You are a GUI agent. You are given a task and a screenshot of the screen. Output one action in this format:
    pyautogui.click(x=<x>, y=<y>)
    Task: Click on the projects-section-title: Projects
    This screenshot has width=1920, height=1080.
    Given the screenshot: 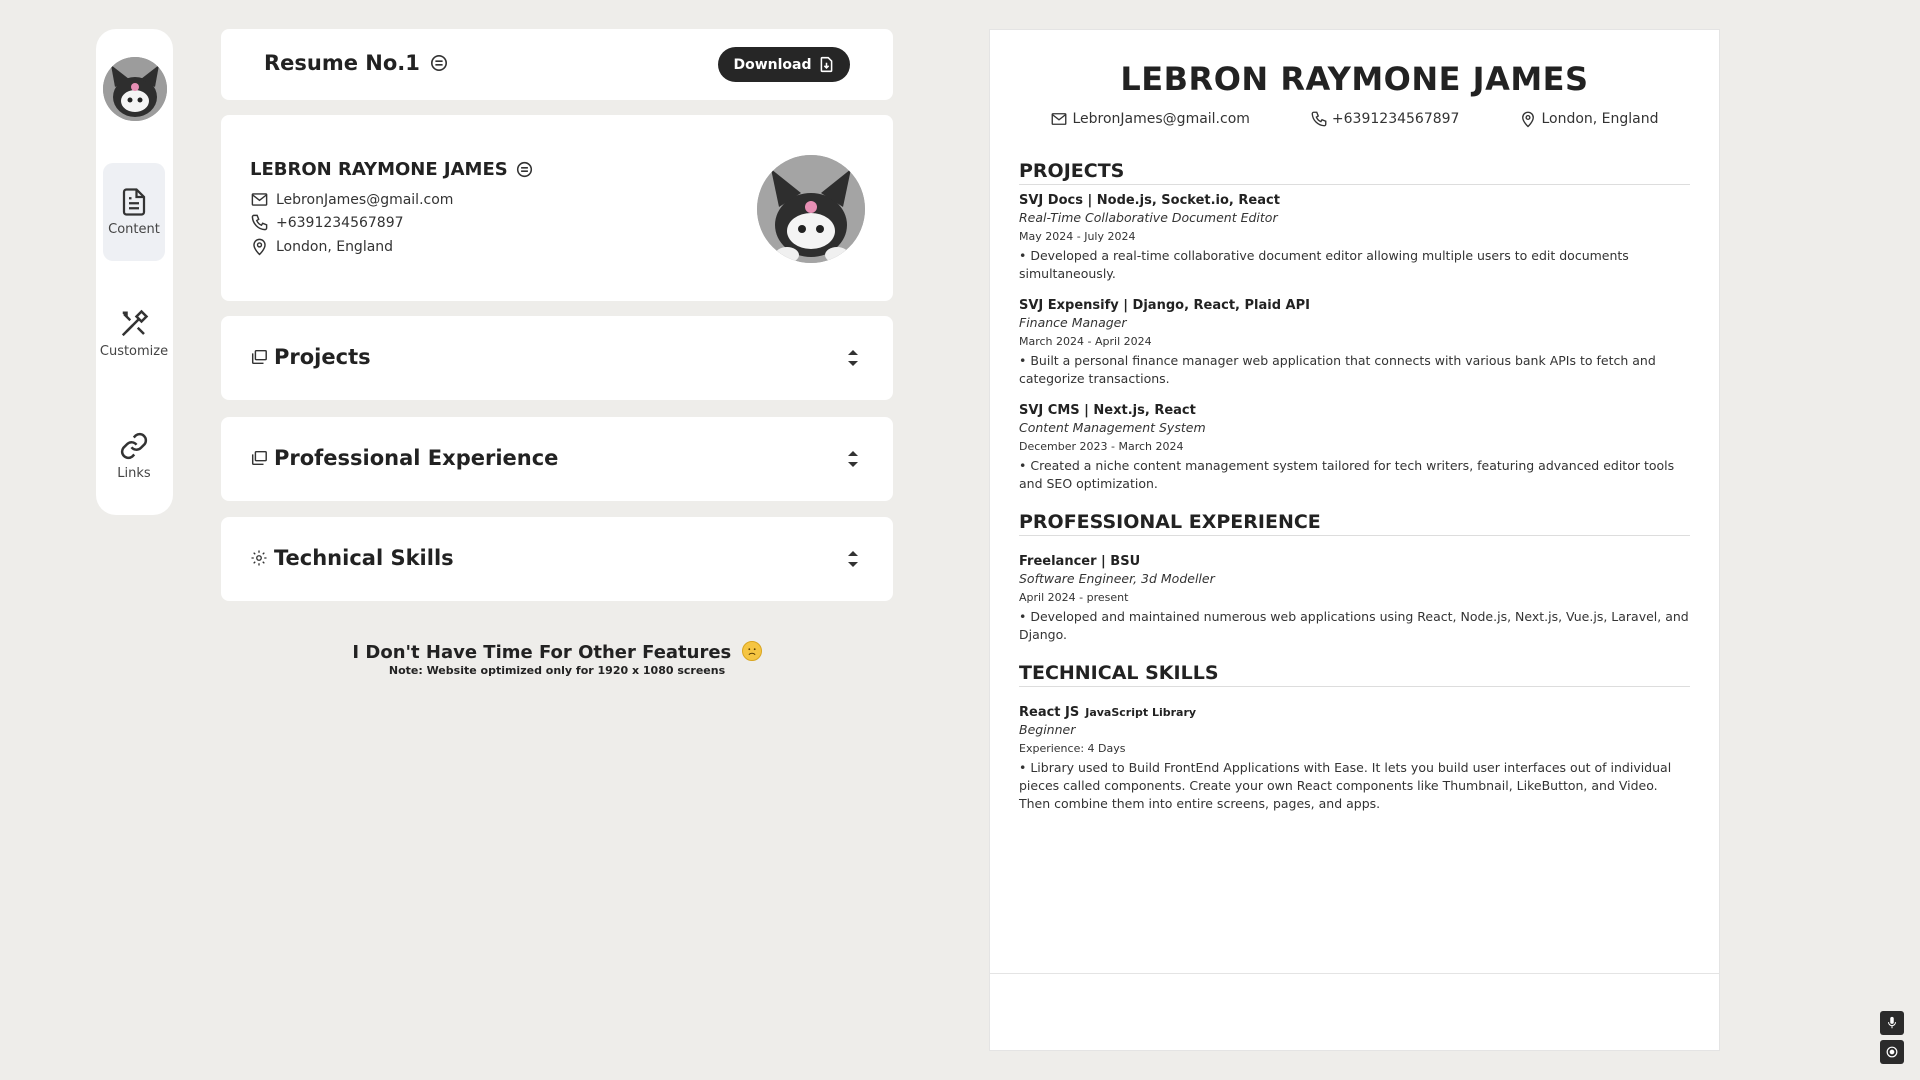 What is the action you would take?
    pyautogui.click(x=310, y=357)
    